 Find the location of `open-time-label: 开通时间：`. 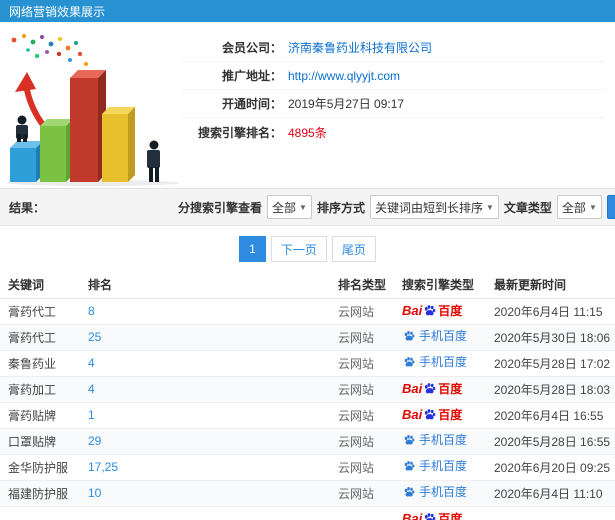

open-time-label: 开通时间： is located at coordinates (251, 104).